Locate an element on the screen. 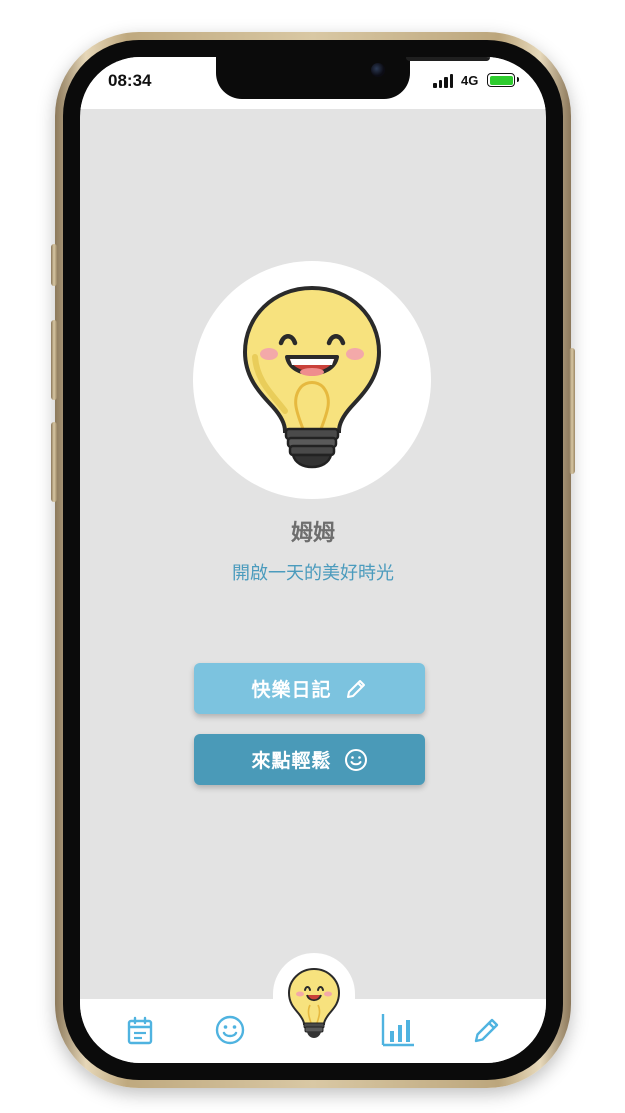 This screenshot has width=625, height=1113. volume-up-button is located at coordinates (54, 360).